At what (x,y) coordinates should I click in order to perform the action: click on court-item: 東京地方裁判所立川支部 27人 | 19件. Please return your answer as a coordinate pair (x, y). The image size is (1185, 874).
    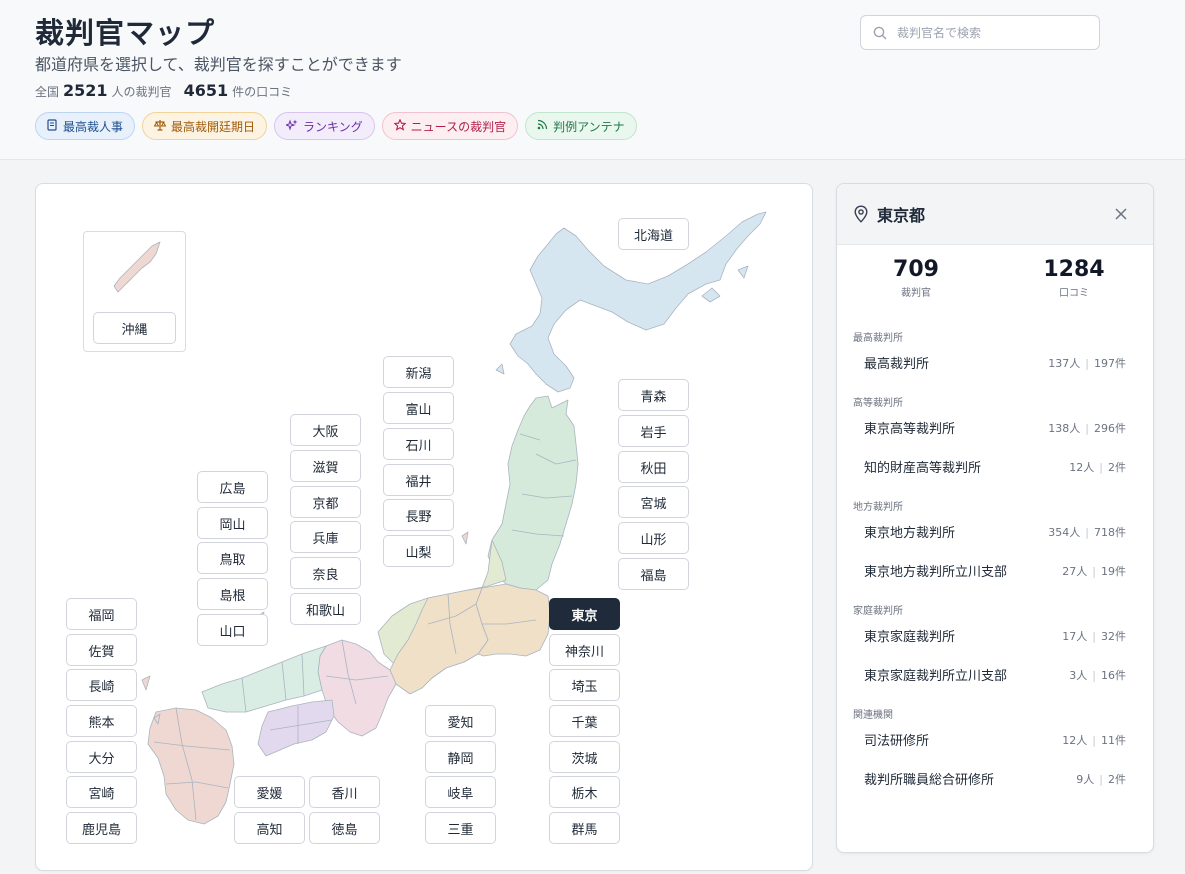
    Looking at the image, I should click on (995, 570).